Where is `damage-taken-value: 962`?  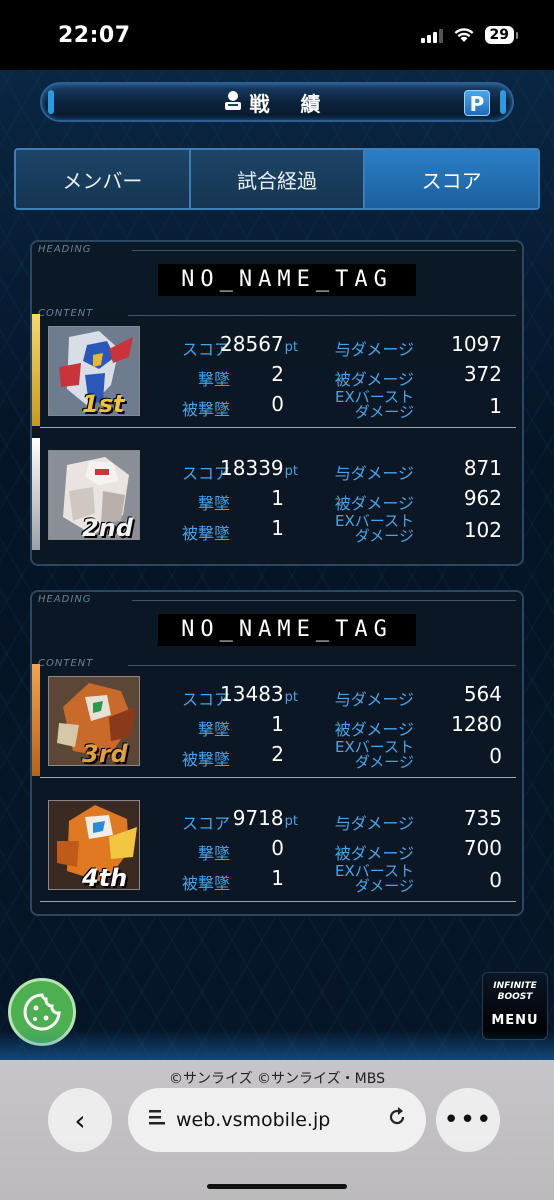
damage-taken-value: 962 is located at coordinates (482, 498).